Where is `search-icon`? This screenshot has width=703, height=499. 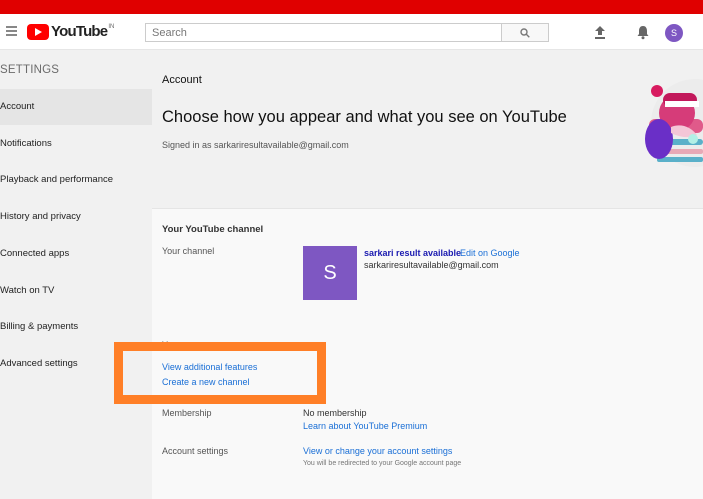 search-icon is located at coordinates (525, 33).